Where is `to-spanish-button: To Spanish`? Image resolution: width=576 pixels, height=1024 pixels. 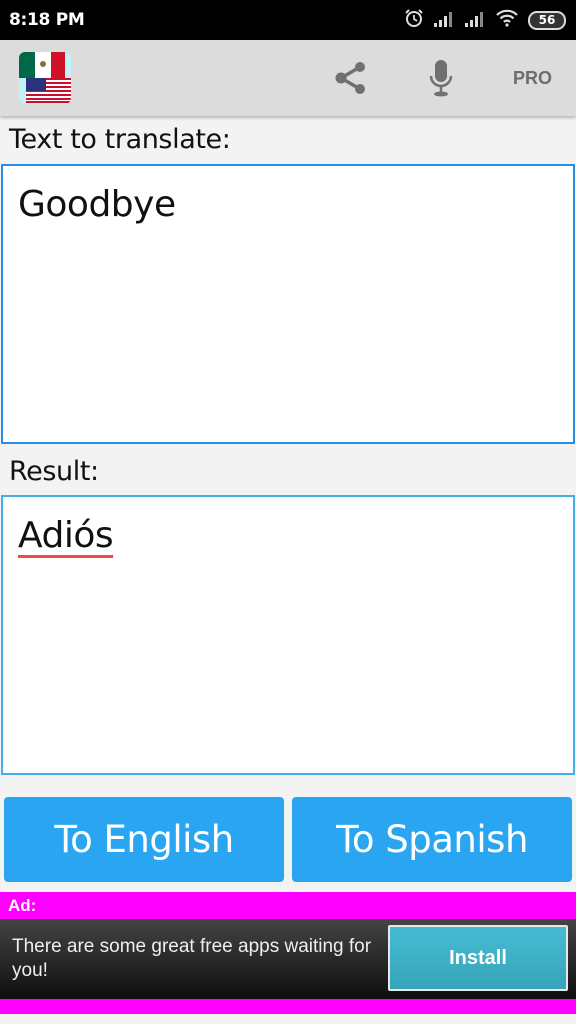
to-spanish-button: To Spanish is located at coordinates (432, 839).